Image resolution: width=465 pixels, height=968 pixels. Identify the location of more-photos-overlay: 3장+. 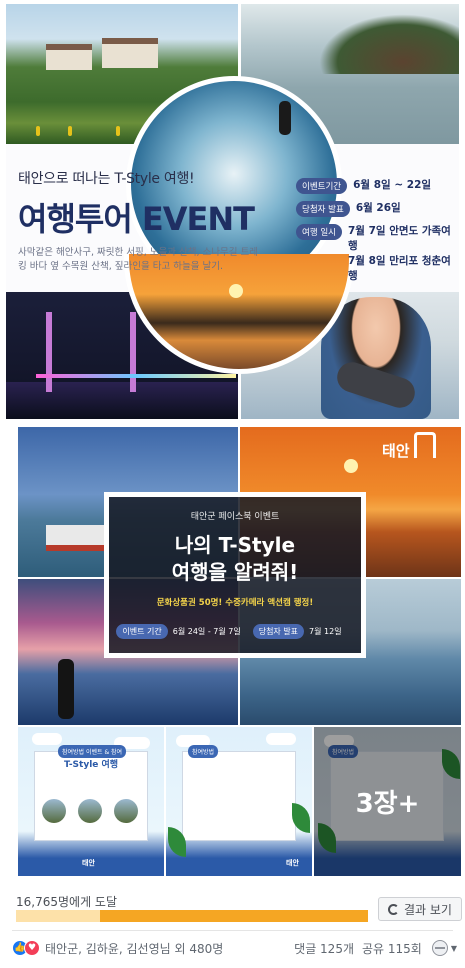
(387, 801).